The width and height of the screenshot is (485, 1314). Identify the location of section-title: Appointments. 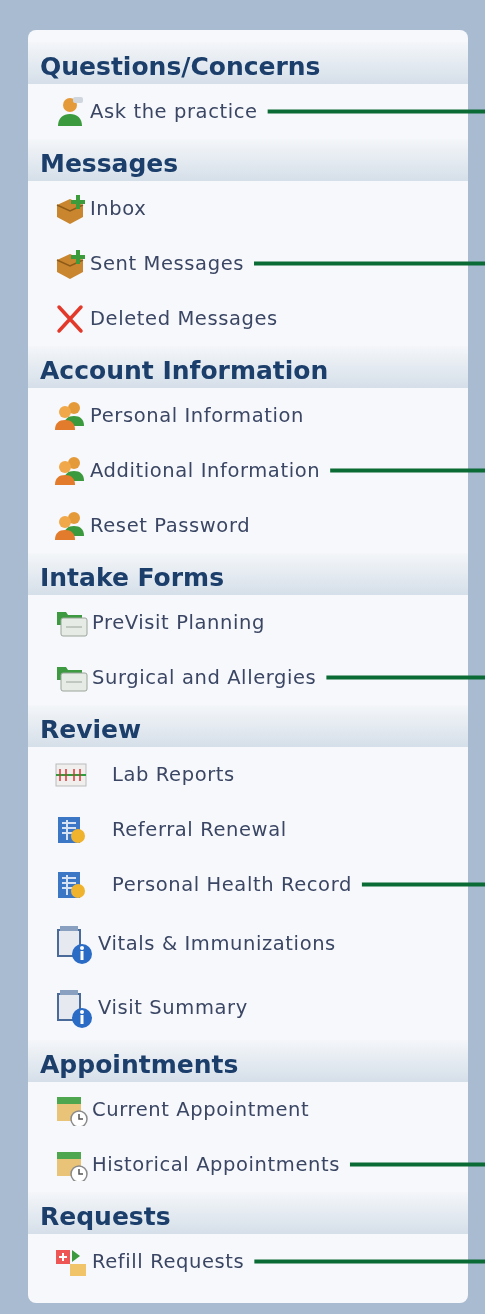
(139, 1065).